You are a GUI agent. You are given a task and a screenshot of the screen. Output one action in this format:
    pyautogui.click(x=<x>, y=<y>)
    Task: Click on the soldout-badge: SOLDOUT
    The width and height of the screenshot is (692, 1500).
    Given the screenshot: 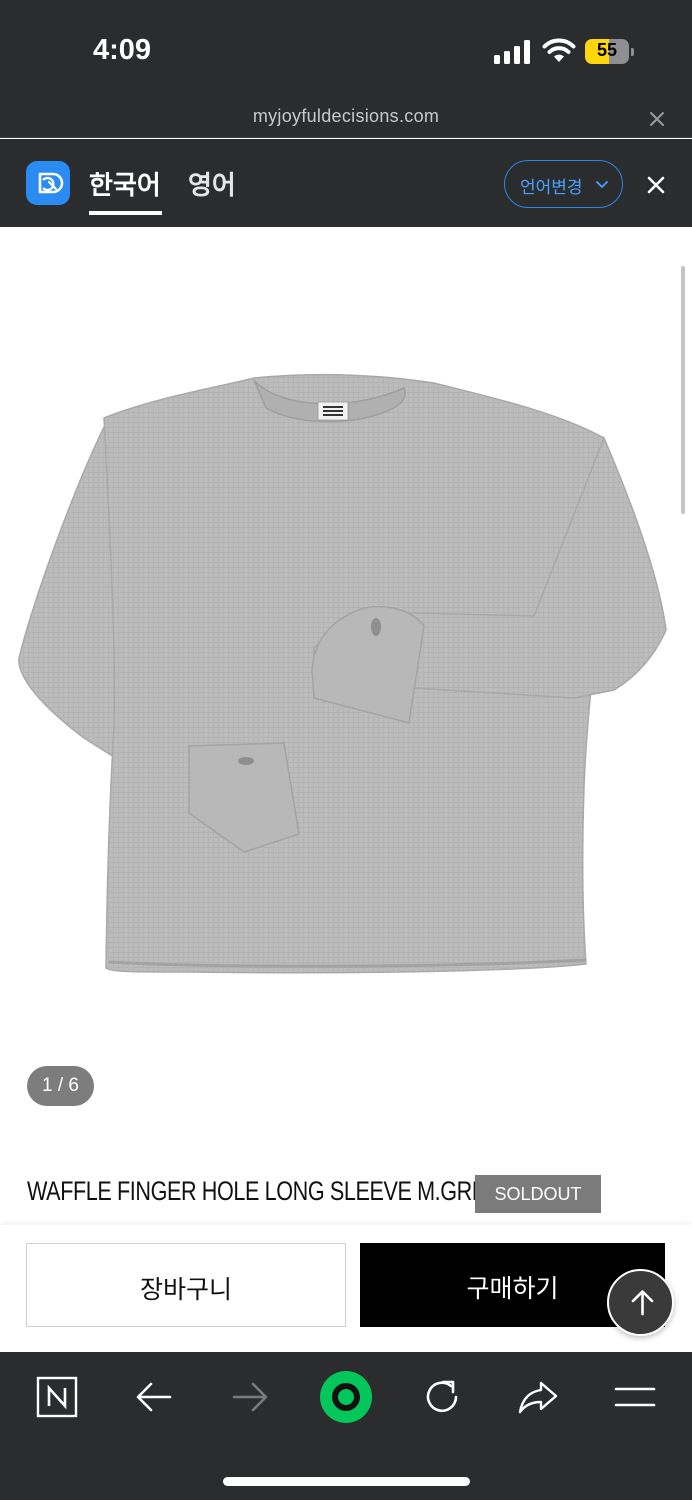 What is the action you would take?
    pyautogui.click(x=538, y=1194)
    